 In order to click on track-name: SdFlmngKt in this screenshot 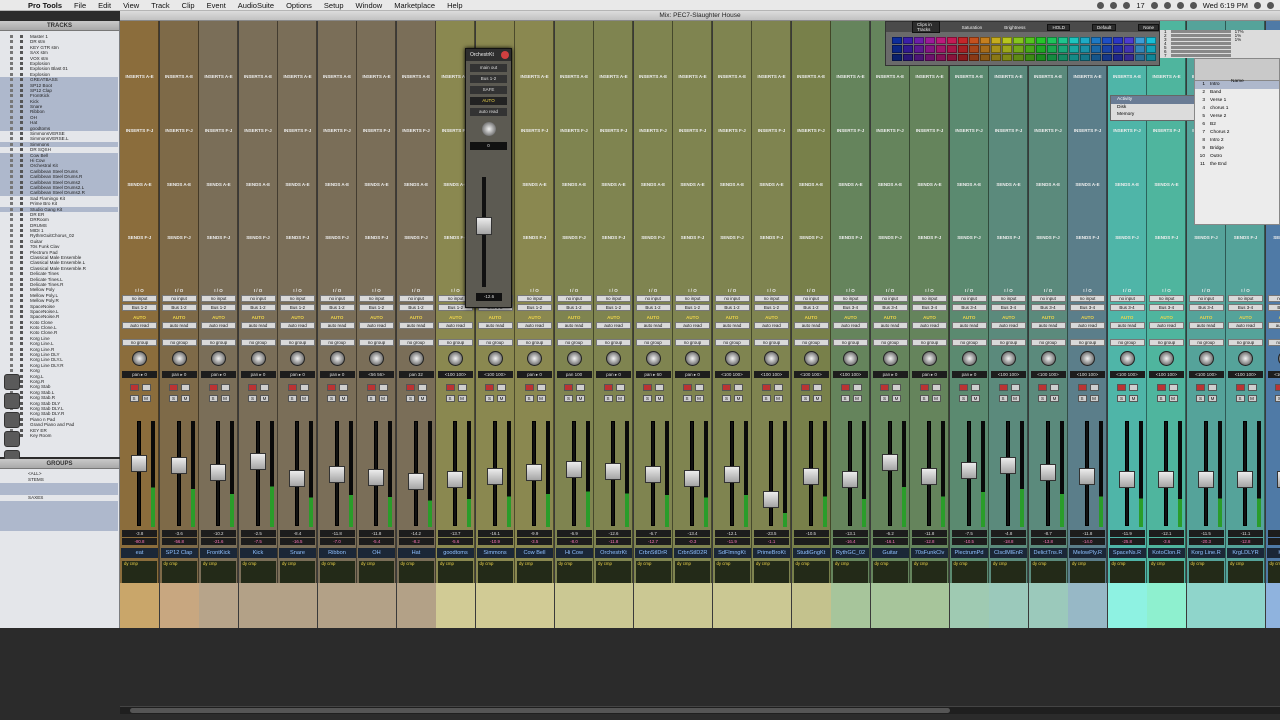, I will do `click(732, 553)`.